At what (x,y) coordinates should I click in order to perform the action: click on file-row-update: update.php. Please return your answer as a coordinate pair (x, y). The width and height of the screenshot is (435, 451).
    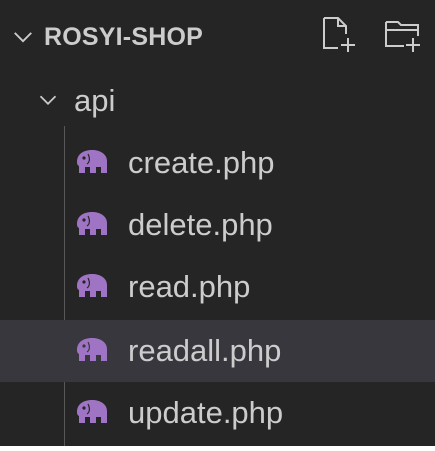
    Looking at the image, I should click on (217, 413).